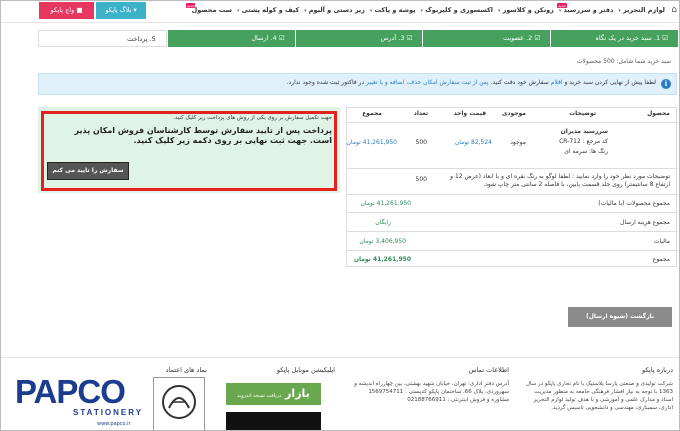 The image size is (680, 431). I want to click on menu-item-binders: زونکن و کلاسور ▾, so click(526, 10).